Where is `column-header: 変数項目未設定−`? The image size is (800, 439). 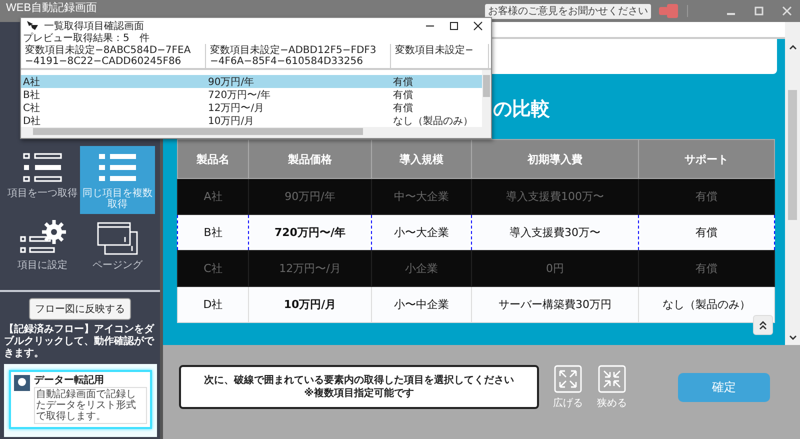 column-header: 変数項目未設定− is located at coordinates (440, 56).